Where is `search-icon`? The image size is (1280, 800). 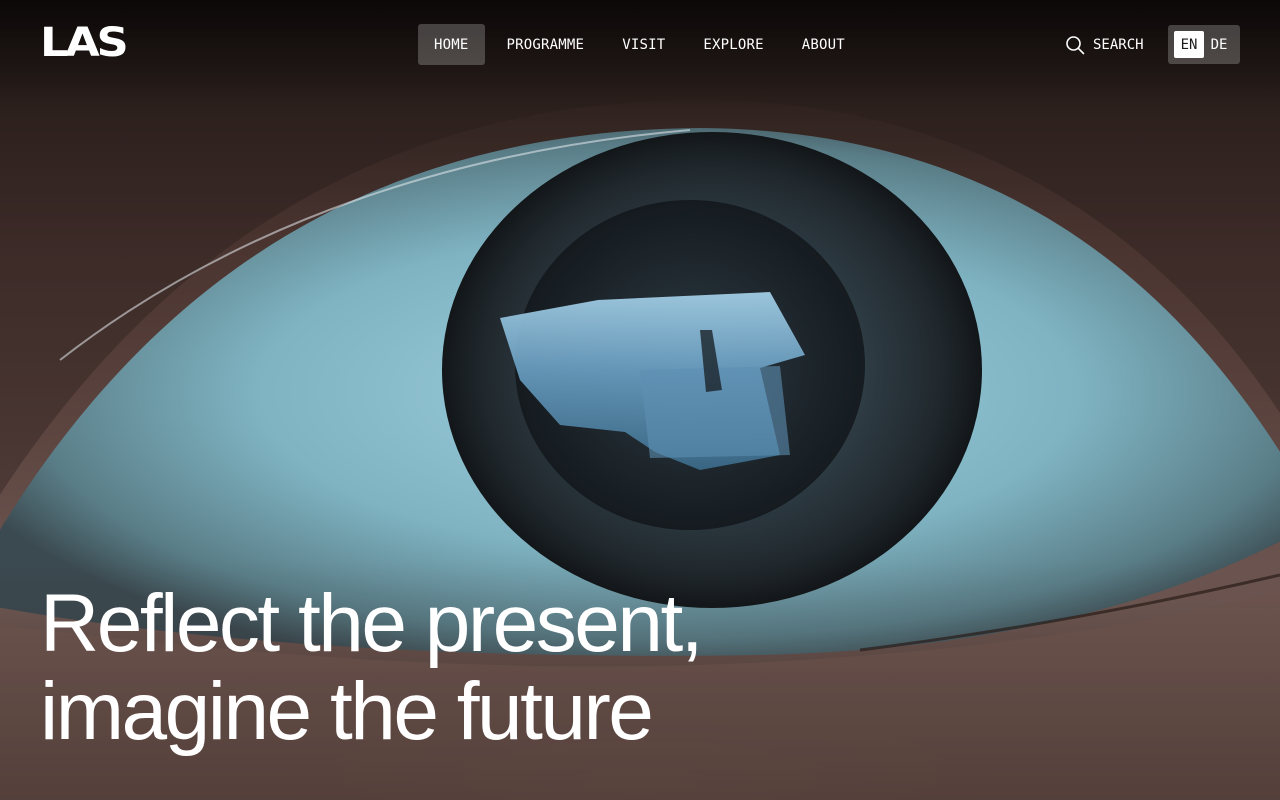 search-icon is located at coordinates (1075, 45).